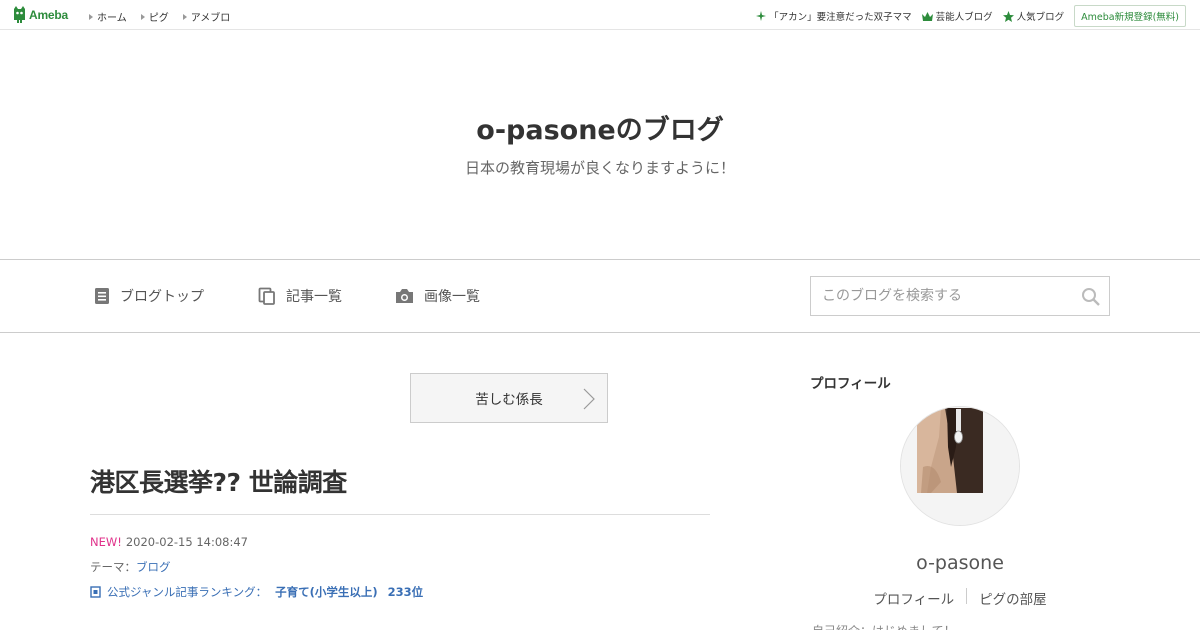 The height and width of the screenshot is (630, 1200). What do you see at coordinates (913, 598) in the screenshot?
I see `profile-link: プロフィール` at bounding box center [913, 598].